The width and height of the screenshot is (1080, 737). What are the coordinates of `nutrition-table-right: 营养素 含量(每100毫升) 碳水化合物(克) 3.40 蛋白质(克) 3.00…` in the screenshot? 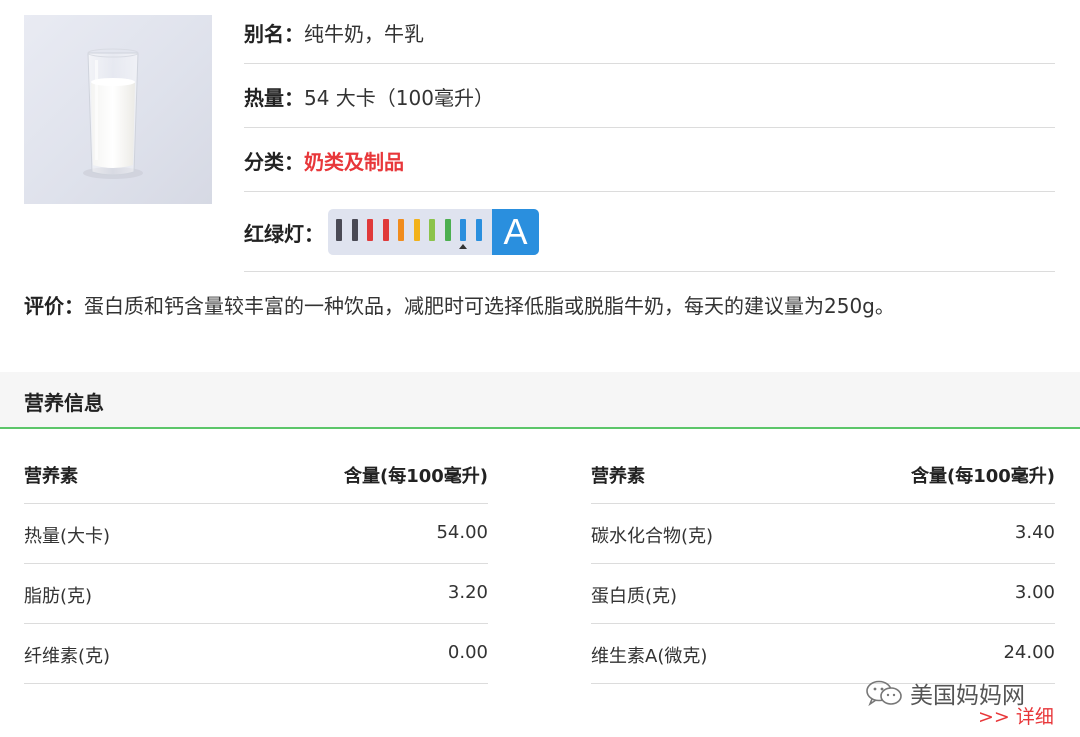 It's located at (823, 564).